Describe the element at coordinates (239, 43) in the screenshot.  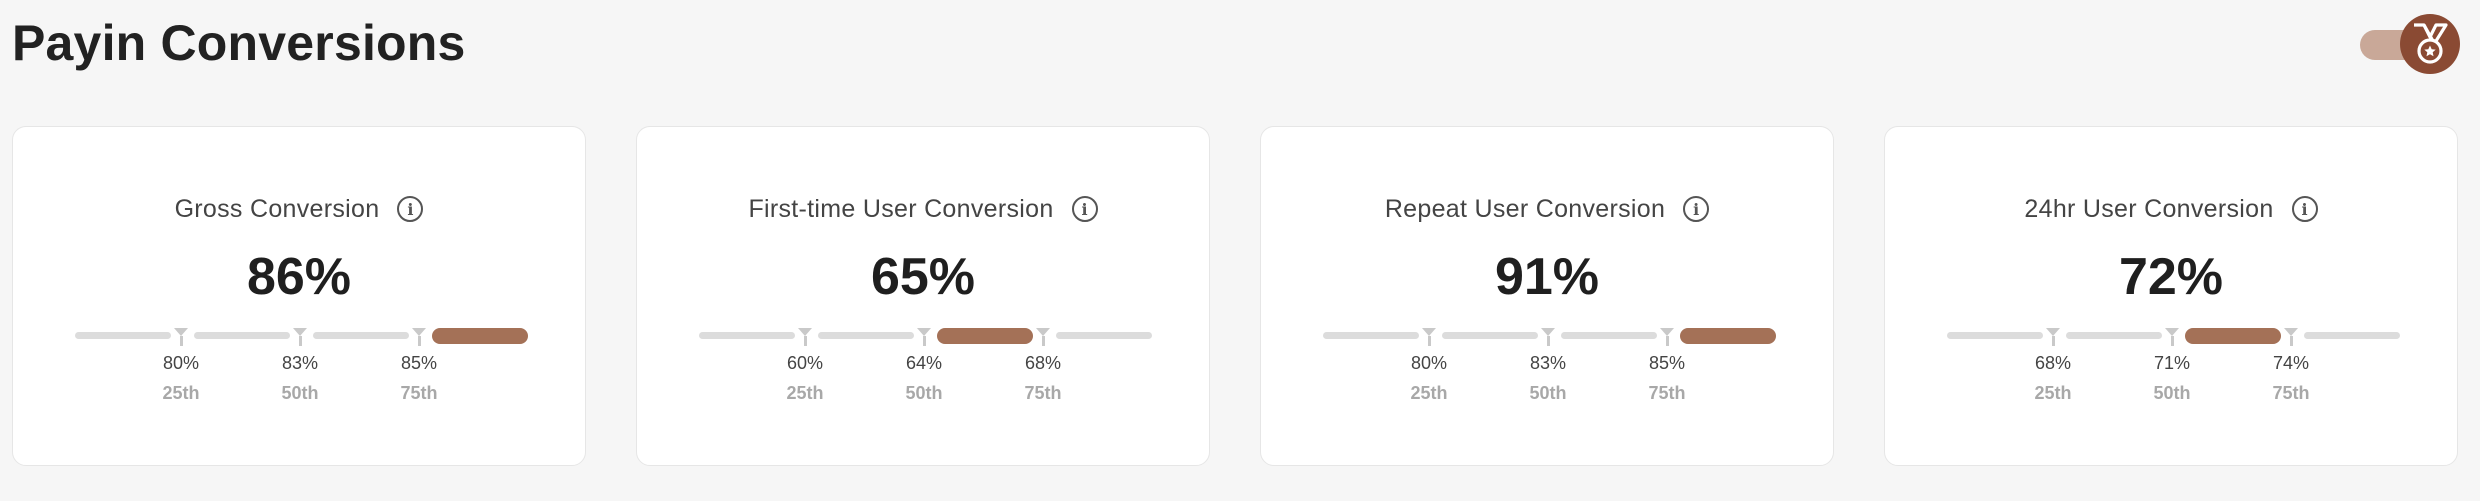
I see `page-title: Payin Conversions` at that location.